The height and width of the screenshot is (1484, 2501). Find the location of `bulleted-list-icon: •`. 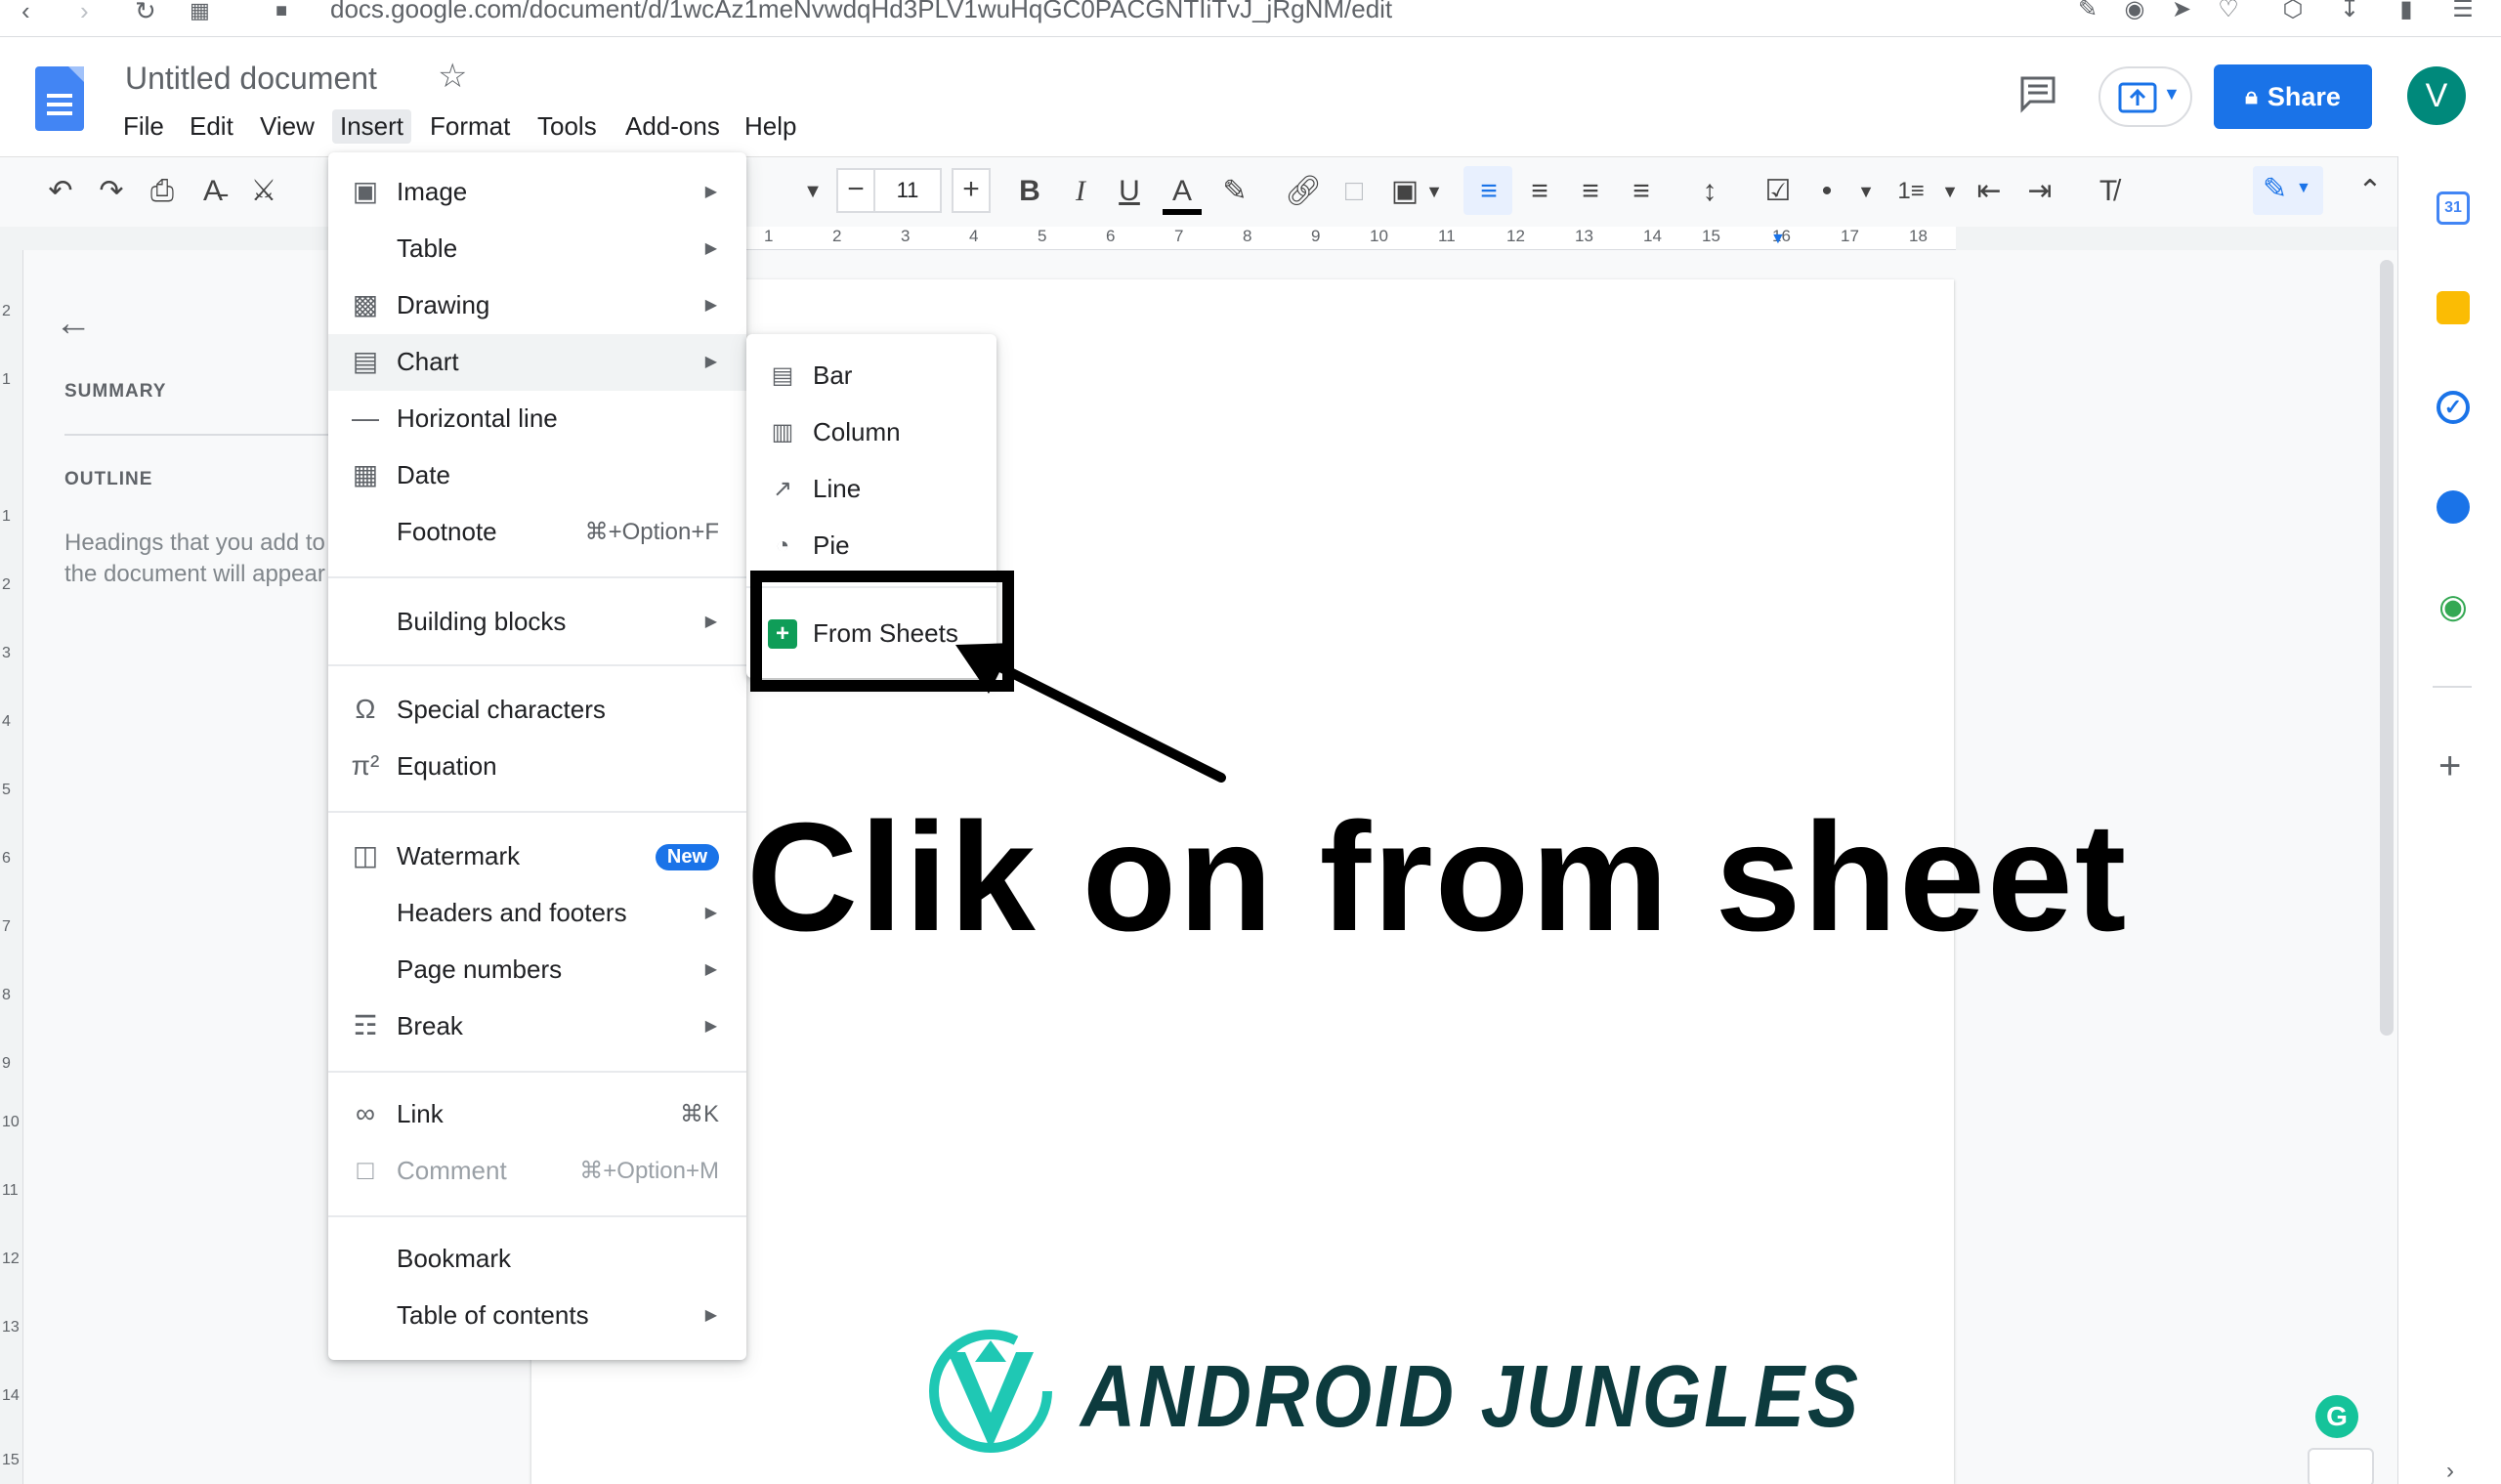

bulleted-list-icon: • is located at coordinates (1826, 192).